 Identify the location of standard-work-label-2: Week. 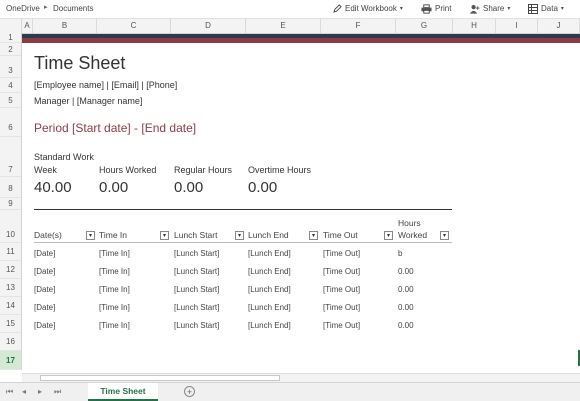
(45, 170).